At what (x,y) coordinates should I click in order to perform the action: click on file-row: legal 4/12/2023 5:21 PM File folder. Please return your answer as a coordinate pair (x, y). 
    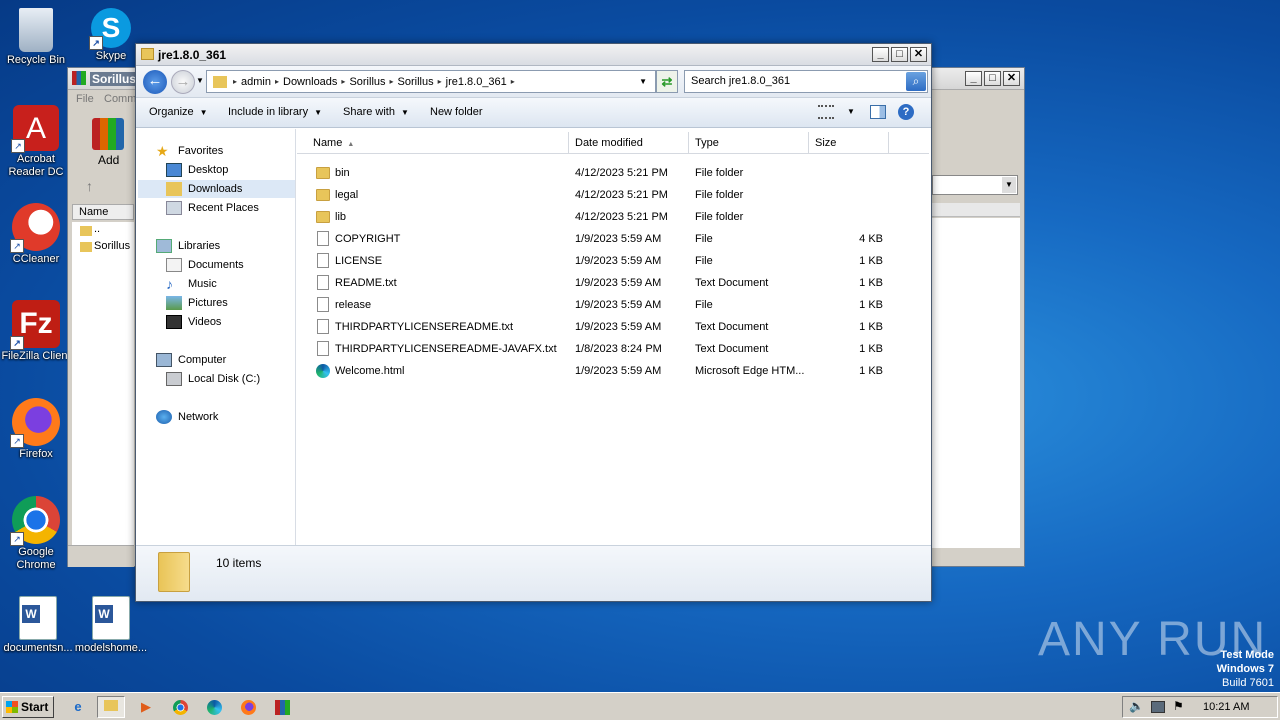
    Looking at the image, I should click on (613, 195).